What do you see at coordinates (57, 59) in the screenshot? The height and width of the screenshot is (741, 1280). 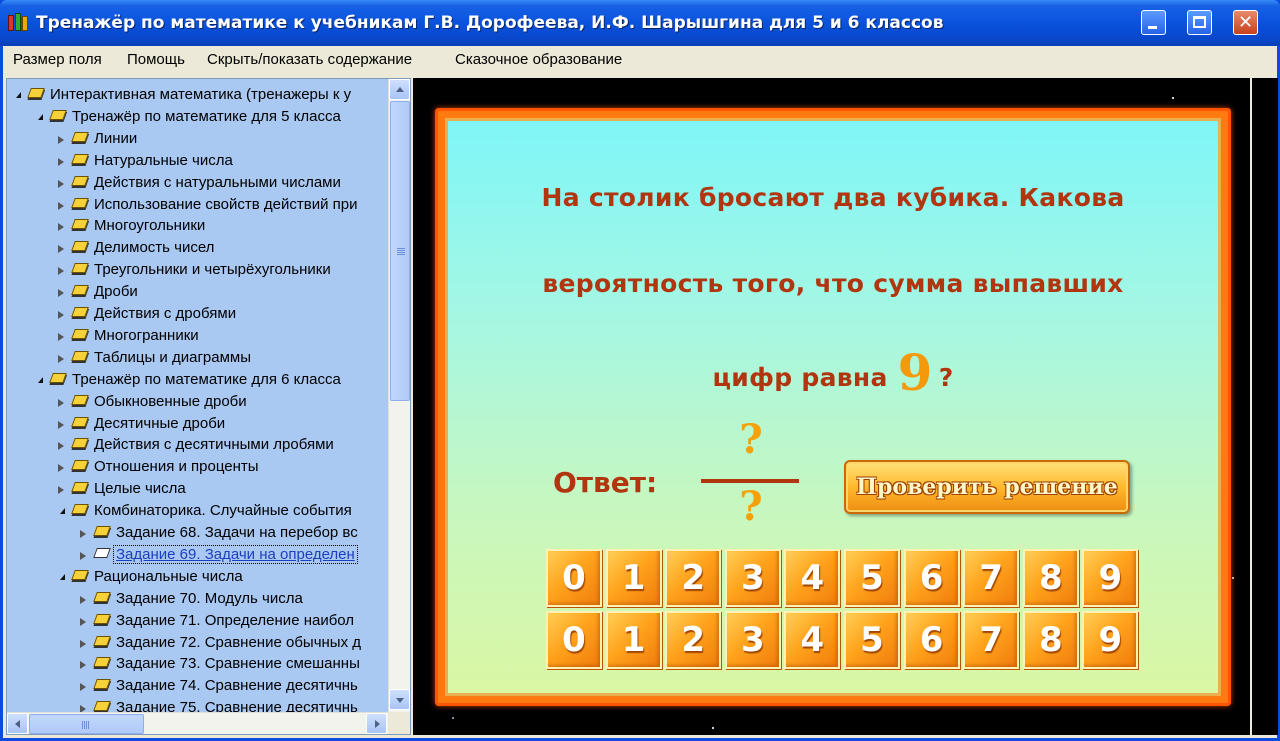 I see `menu-field-size: Размер поля` at bounding box center [57, 59].